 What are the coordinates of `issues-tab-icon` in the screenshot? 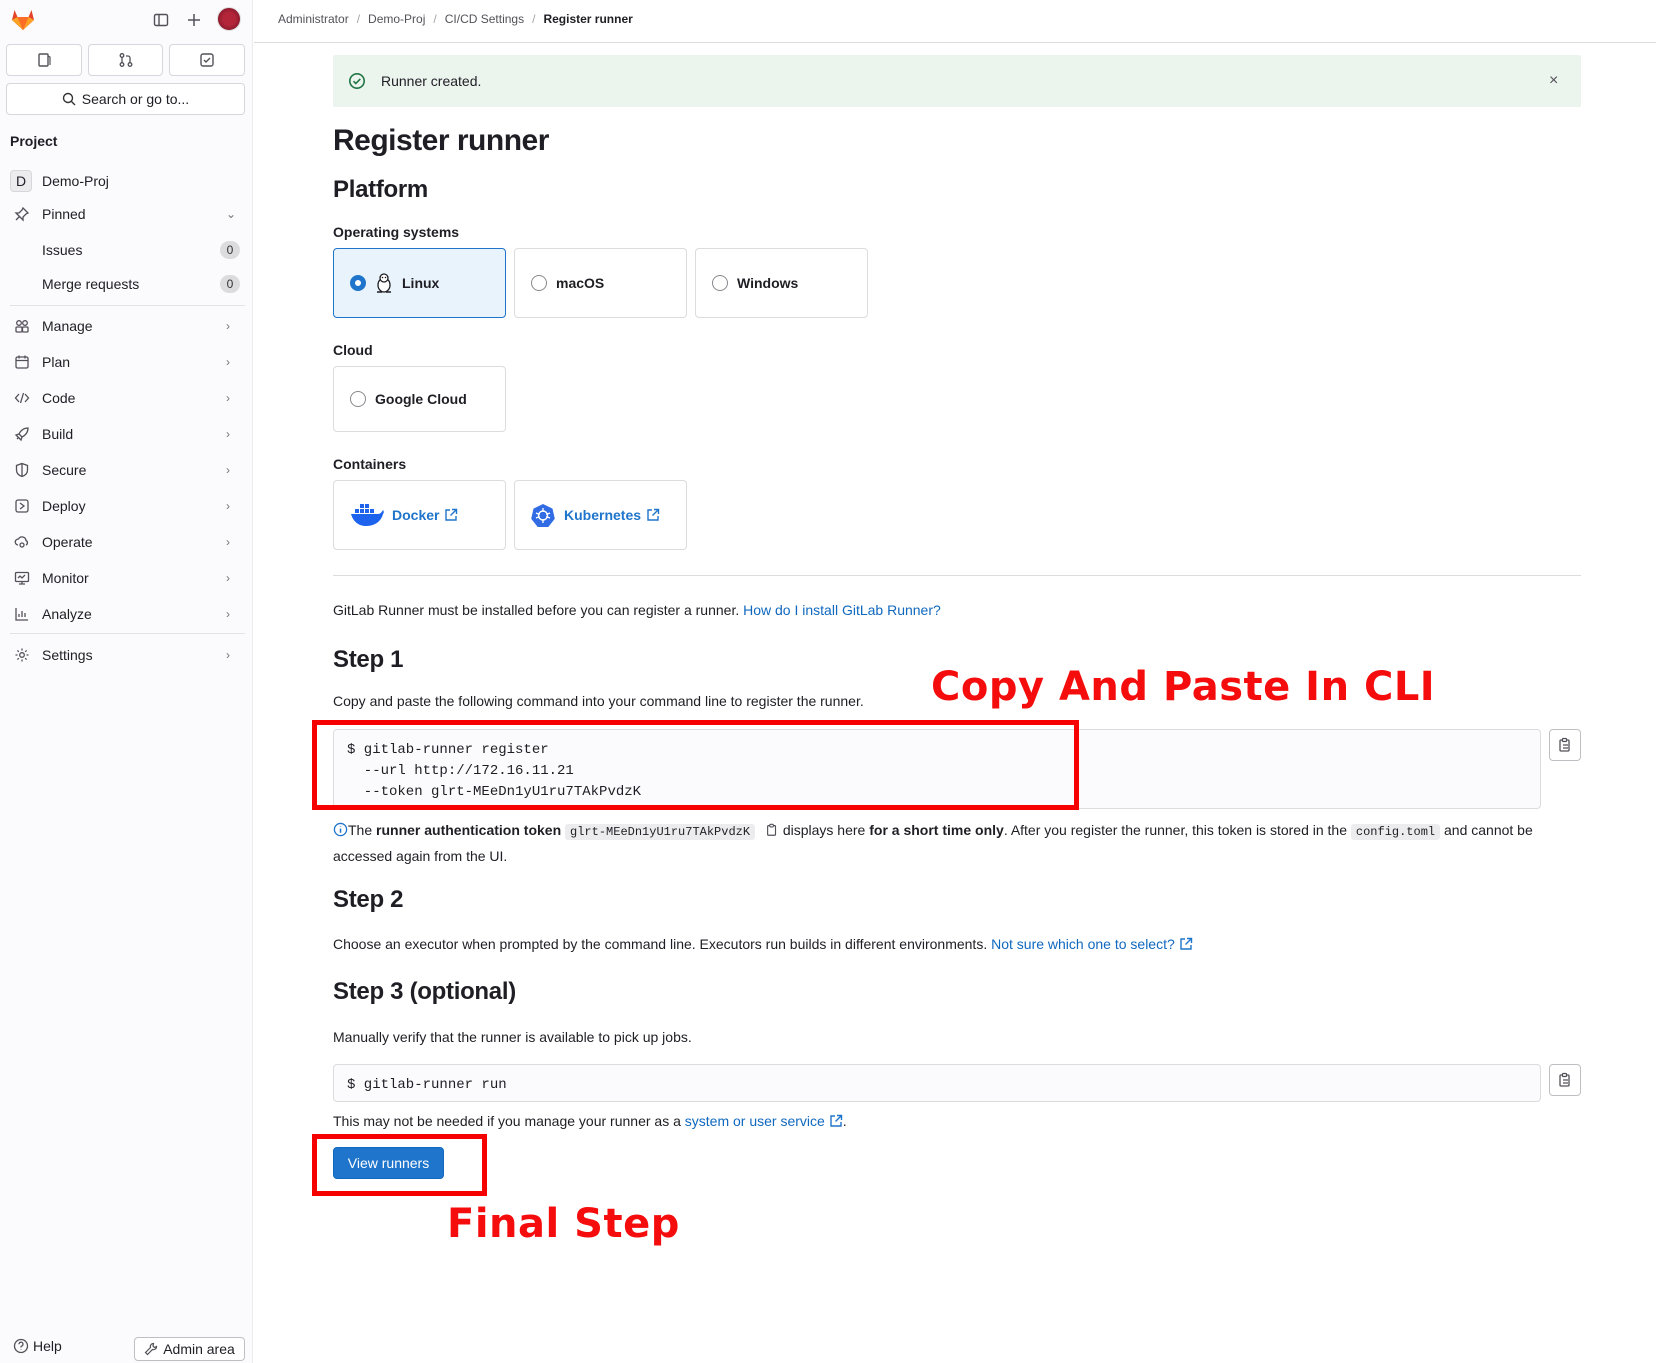 It's located at (44, 60).